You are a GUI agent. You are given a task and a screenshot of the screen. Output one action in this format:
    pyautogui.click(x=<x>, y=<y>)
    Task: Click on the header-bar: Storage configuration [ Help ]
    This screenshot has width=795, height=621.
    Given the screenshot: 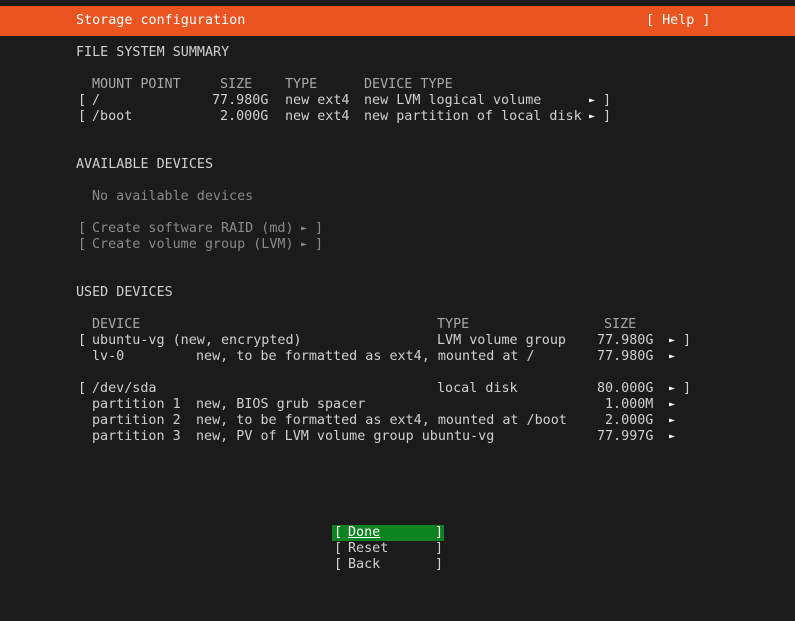 What is the action you would take?
    pyautogui.click(x=397, y=21)
    